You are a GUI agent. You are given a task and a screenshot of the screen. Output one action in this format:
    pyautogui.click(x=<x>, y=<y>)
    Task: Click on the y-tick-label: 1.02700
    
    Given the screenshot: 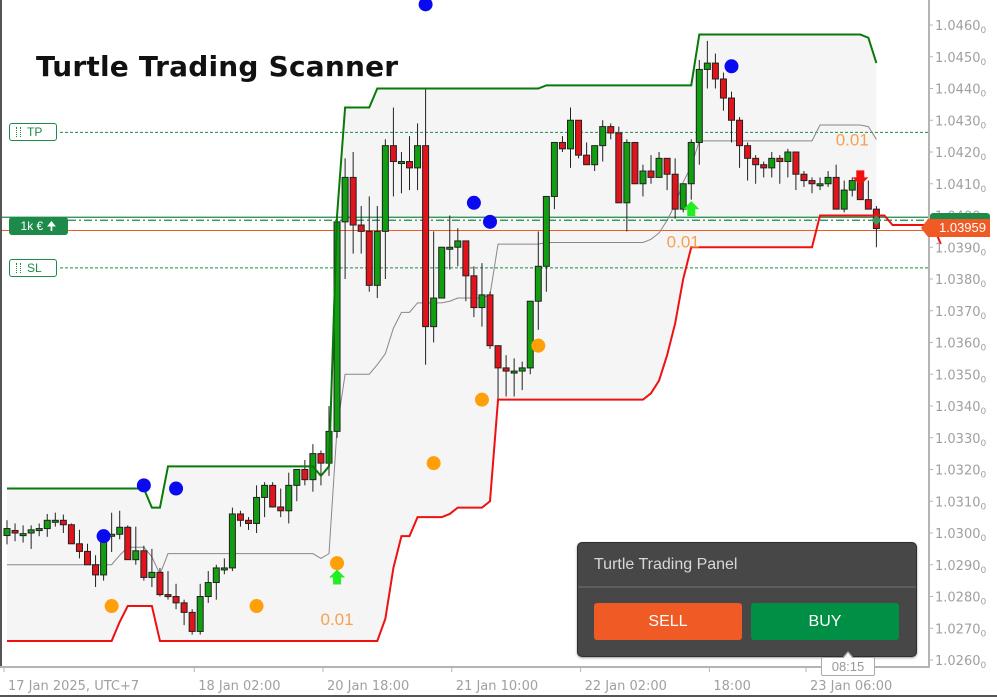 What is the action you would take?
    pyautogui.click(x=961, y=630)
    